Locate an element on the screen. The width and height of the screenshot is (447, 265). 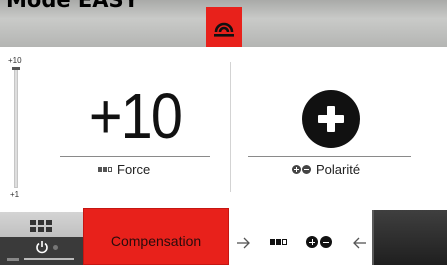
force-divider is located at coordinates (135, 156).